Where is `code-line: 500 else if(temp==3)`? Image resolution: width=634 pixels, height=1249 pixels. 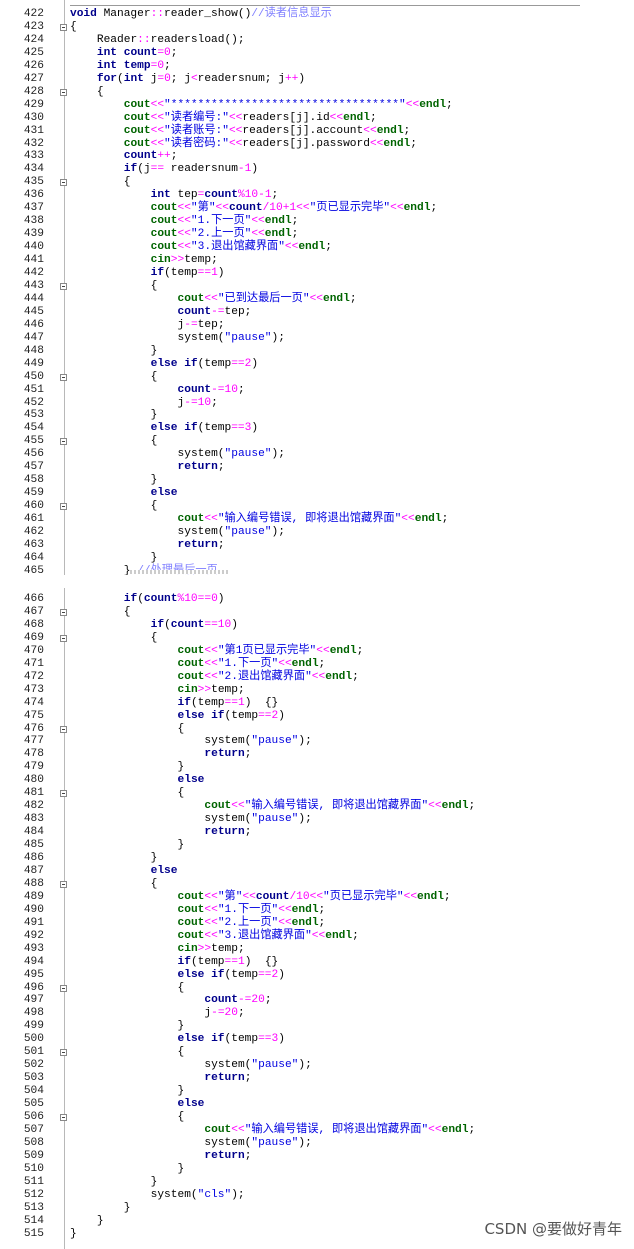
code-line: 500 else if(temp==3) is located at coordinates (317, 1039).